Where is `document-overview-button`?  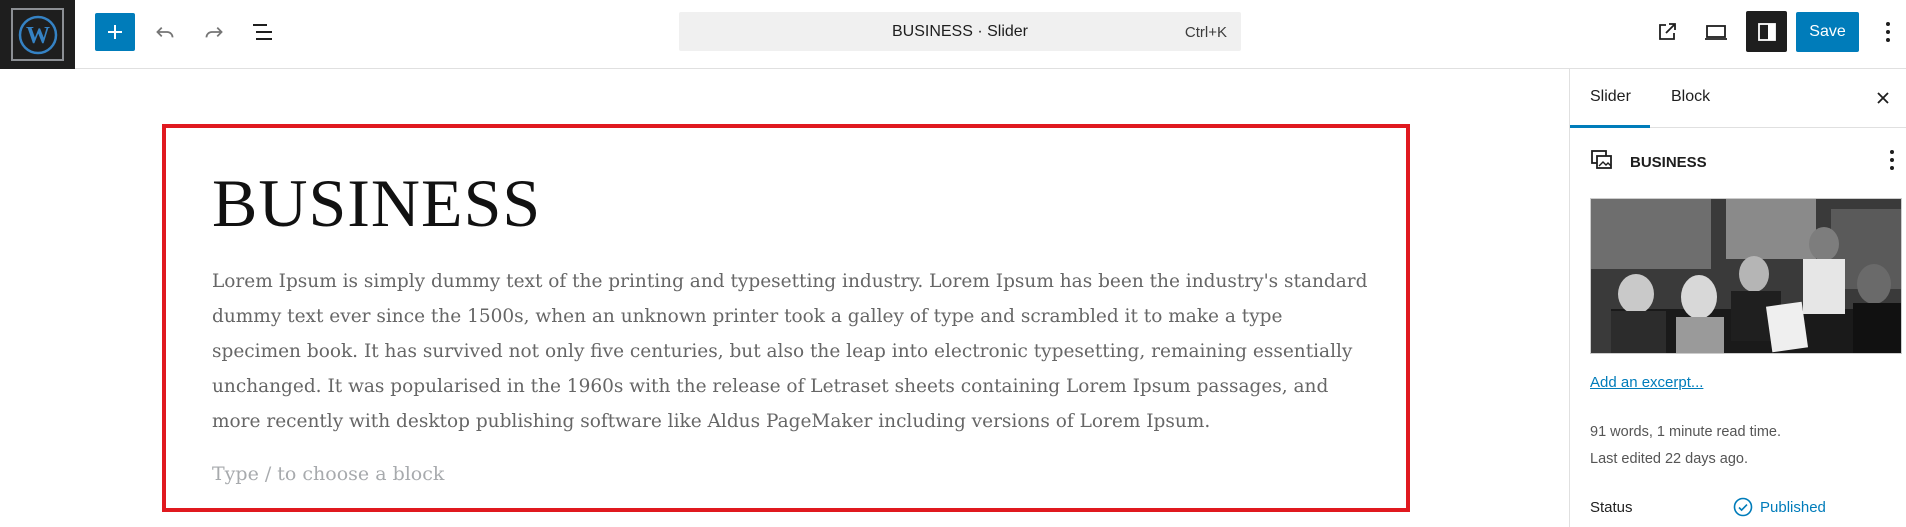 document-overview-button is located at coordinates (264, 32).